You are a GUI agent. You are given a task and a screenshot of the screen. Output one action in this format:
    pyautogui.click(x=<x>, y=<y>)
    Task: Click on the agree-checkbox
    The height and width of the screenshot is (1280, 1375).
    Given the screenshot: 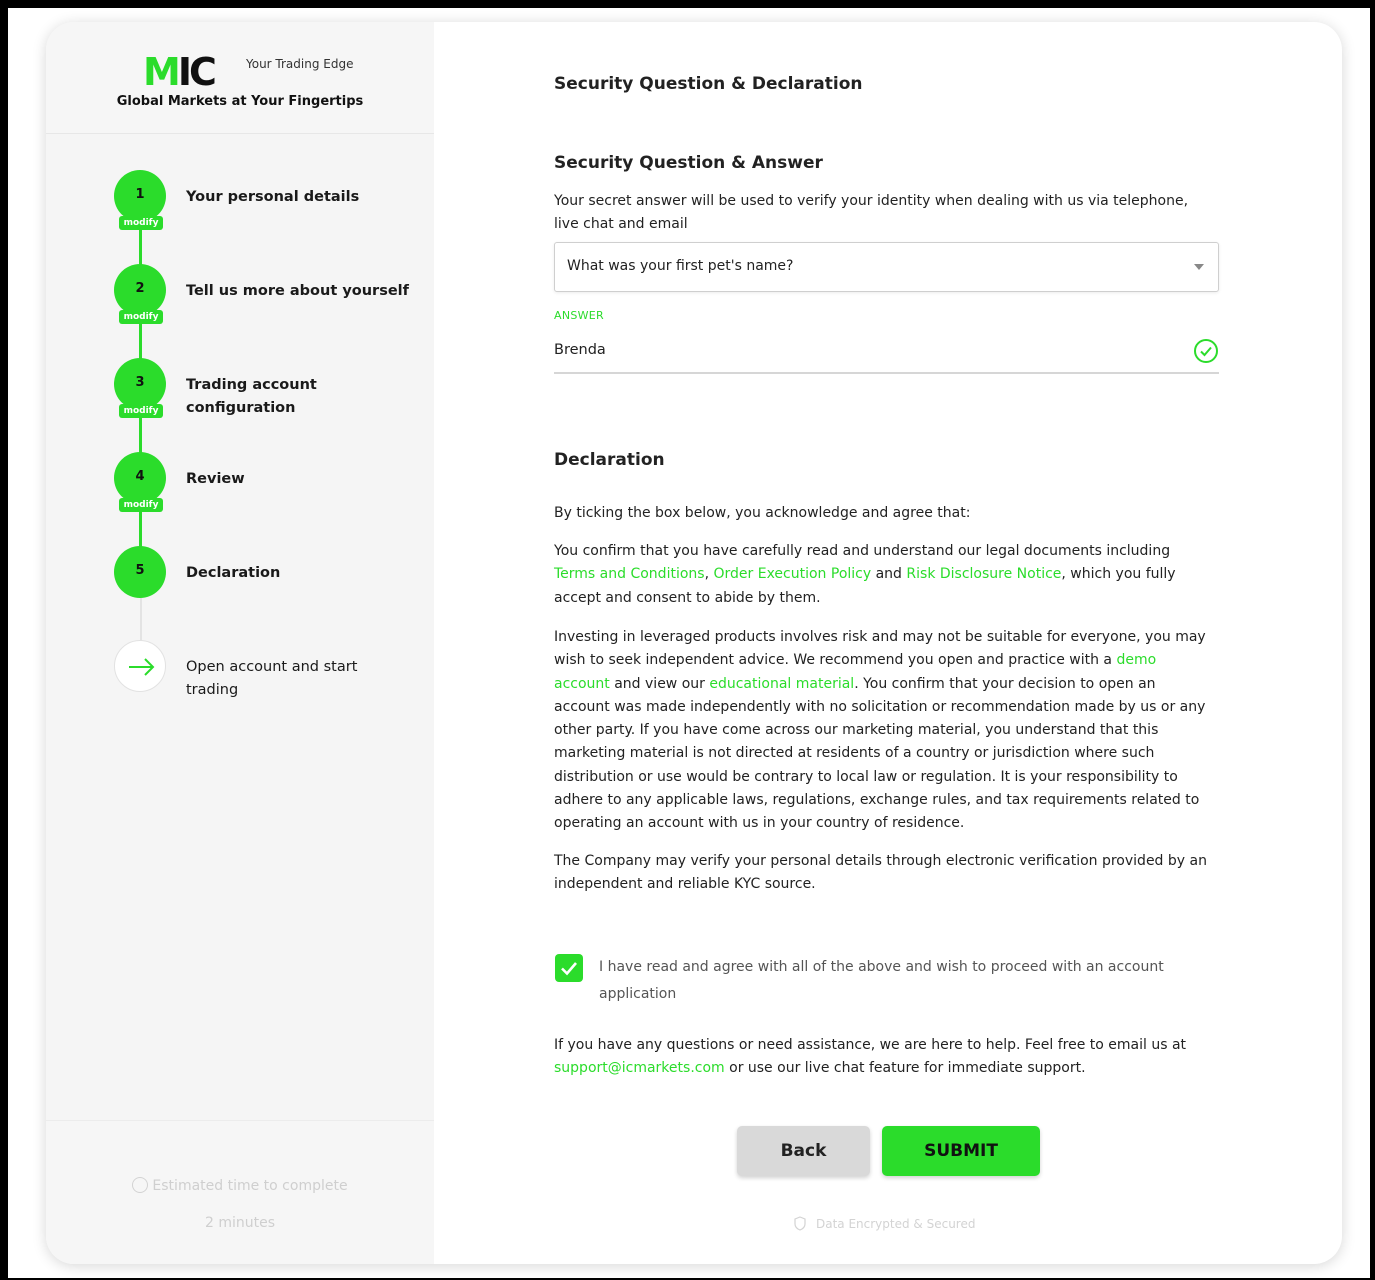 What is the action you would take?
    pyautogui.click(x=569, y=968)
    